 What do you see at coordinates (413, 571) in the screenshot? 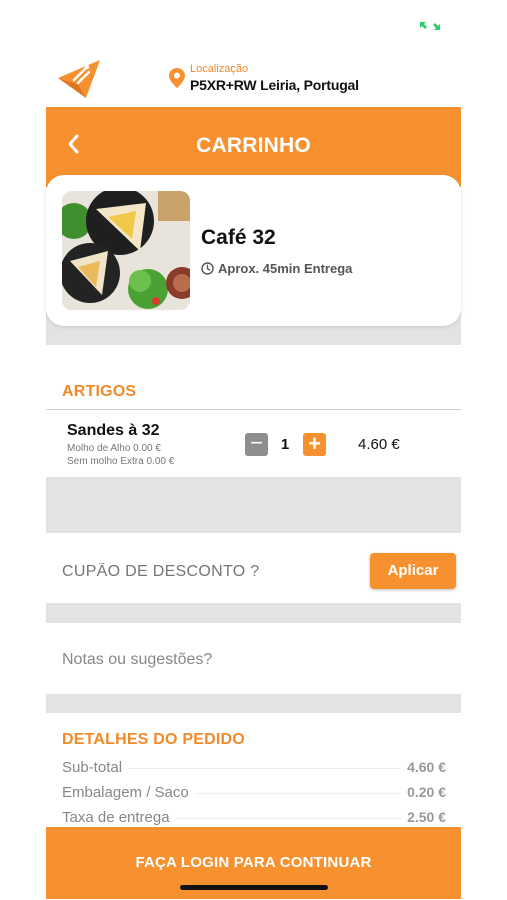
I see `apply-coupon-button: Aplicar` at bounding box center [413, 571].